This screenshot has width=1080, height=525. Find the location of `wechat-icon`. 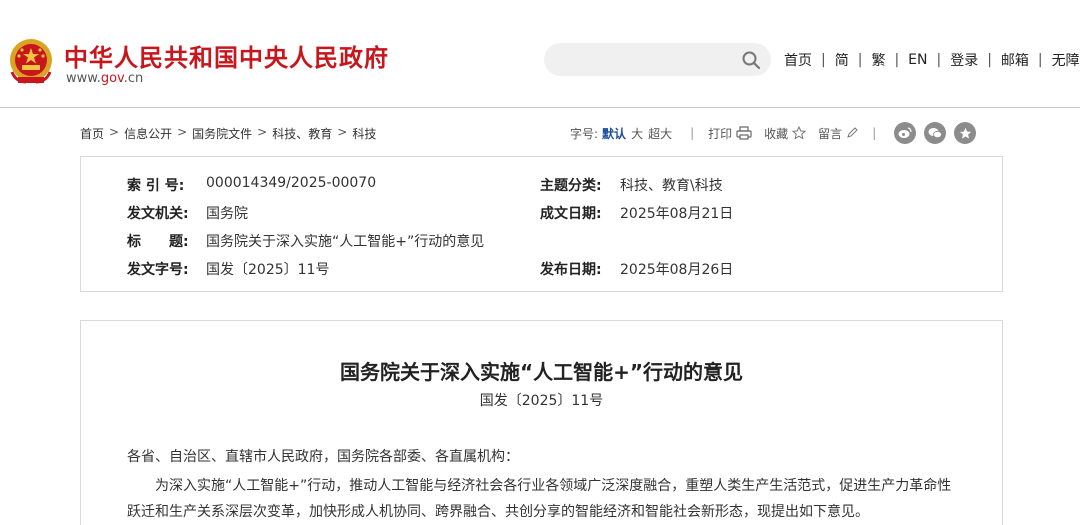

wechat-icon is located at coordinates (935, 133).